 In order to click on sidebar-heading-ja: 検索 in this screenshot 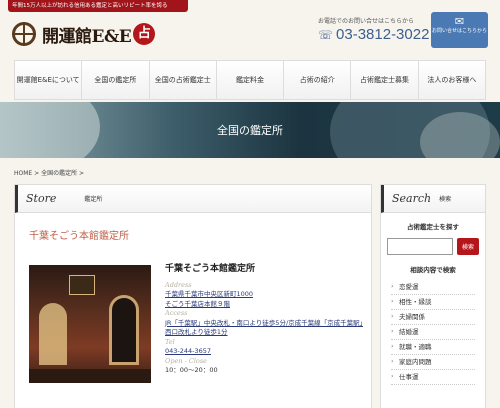, I will do `click(445, 199)`.